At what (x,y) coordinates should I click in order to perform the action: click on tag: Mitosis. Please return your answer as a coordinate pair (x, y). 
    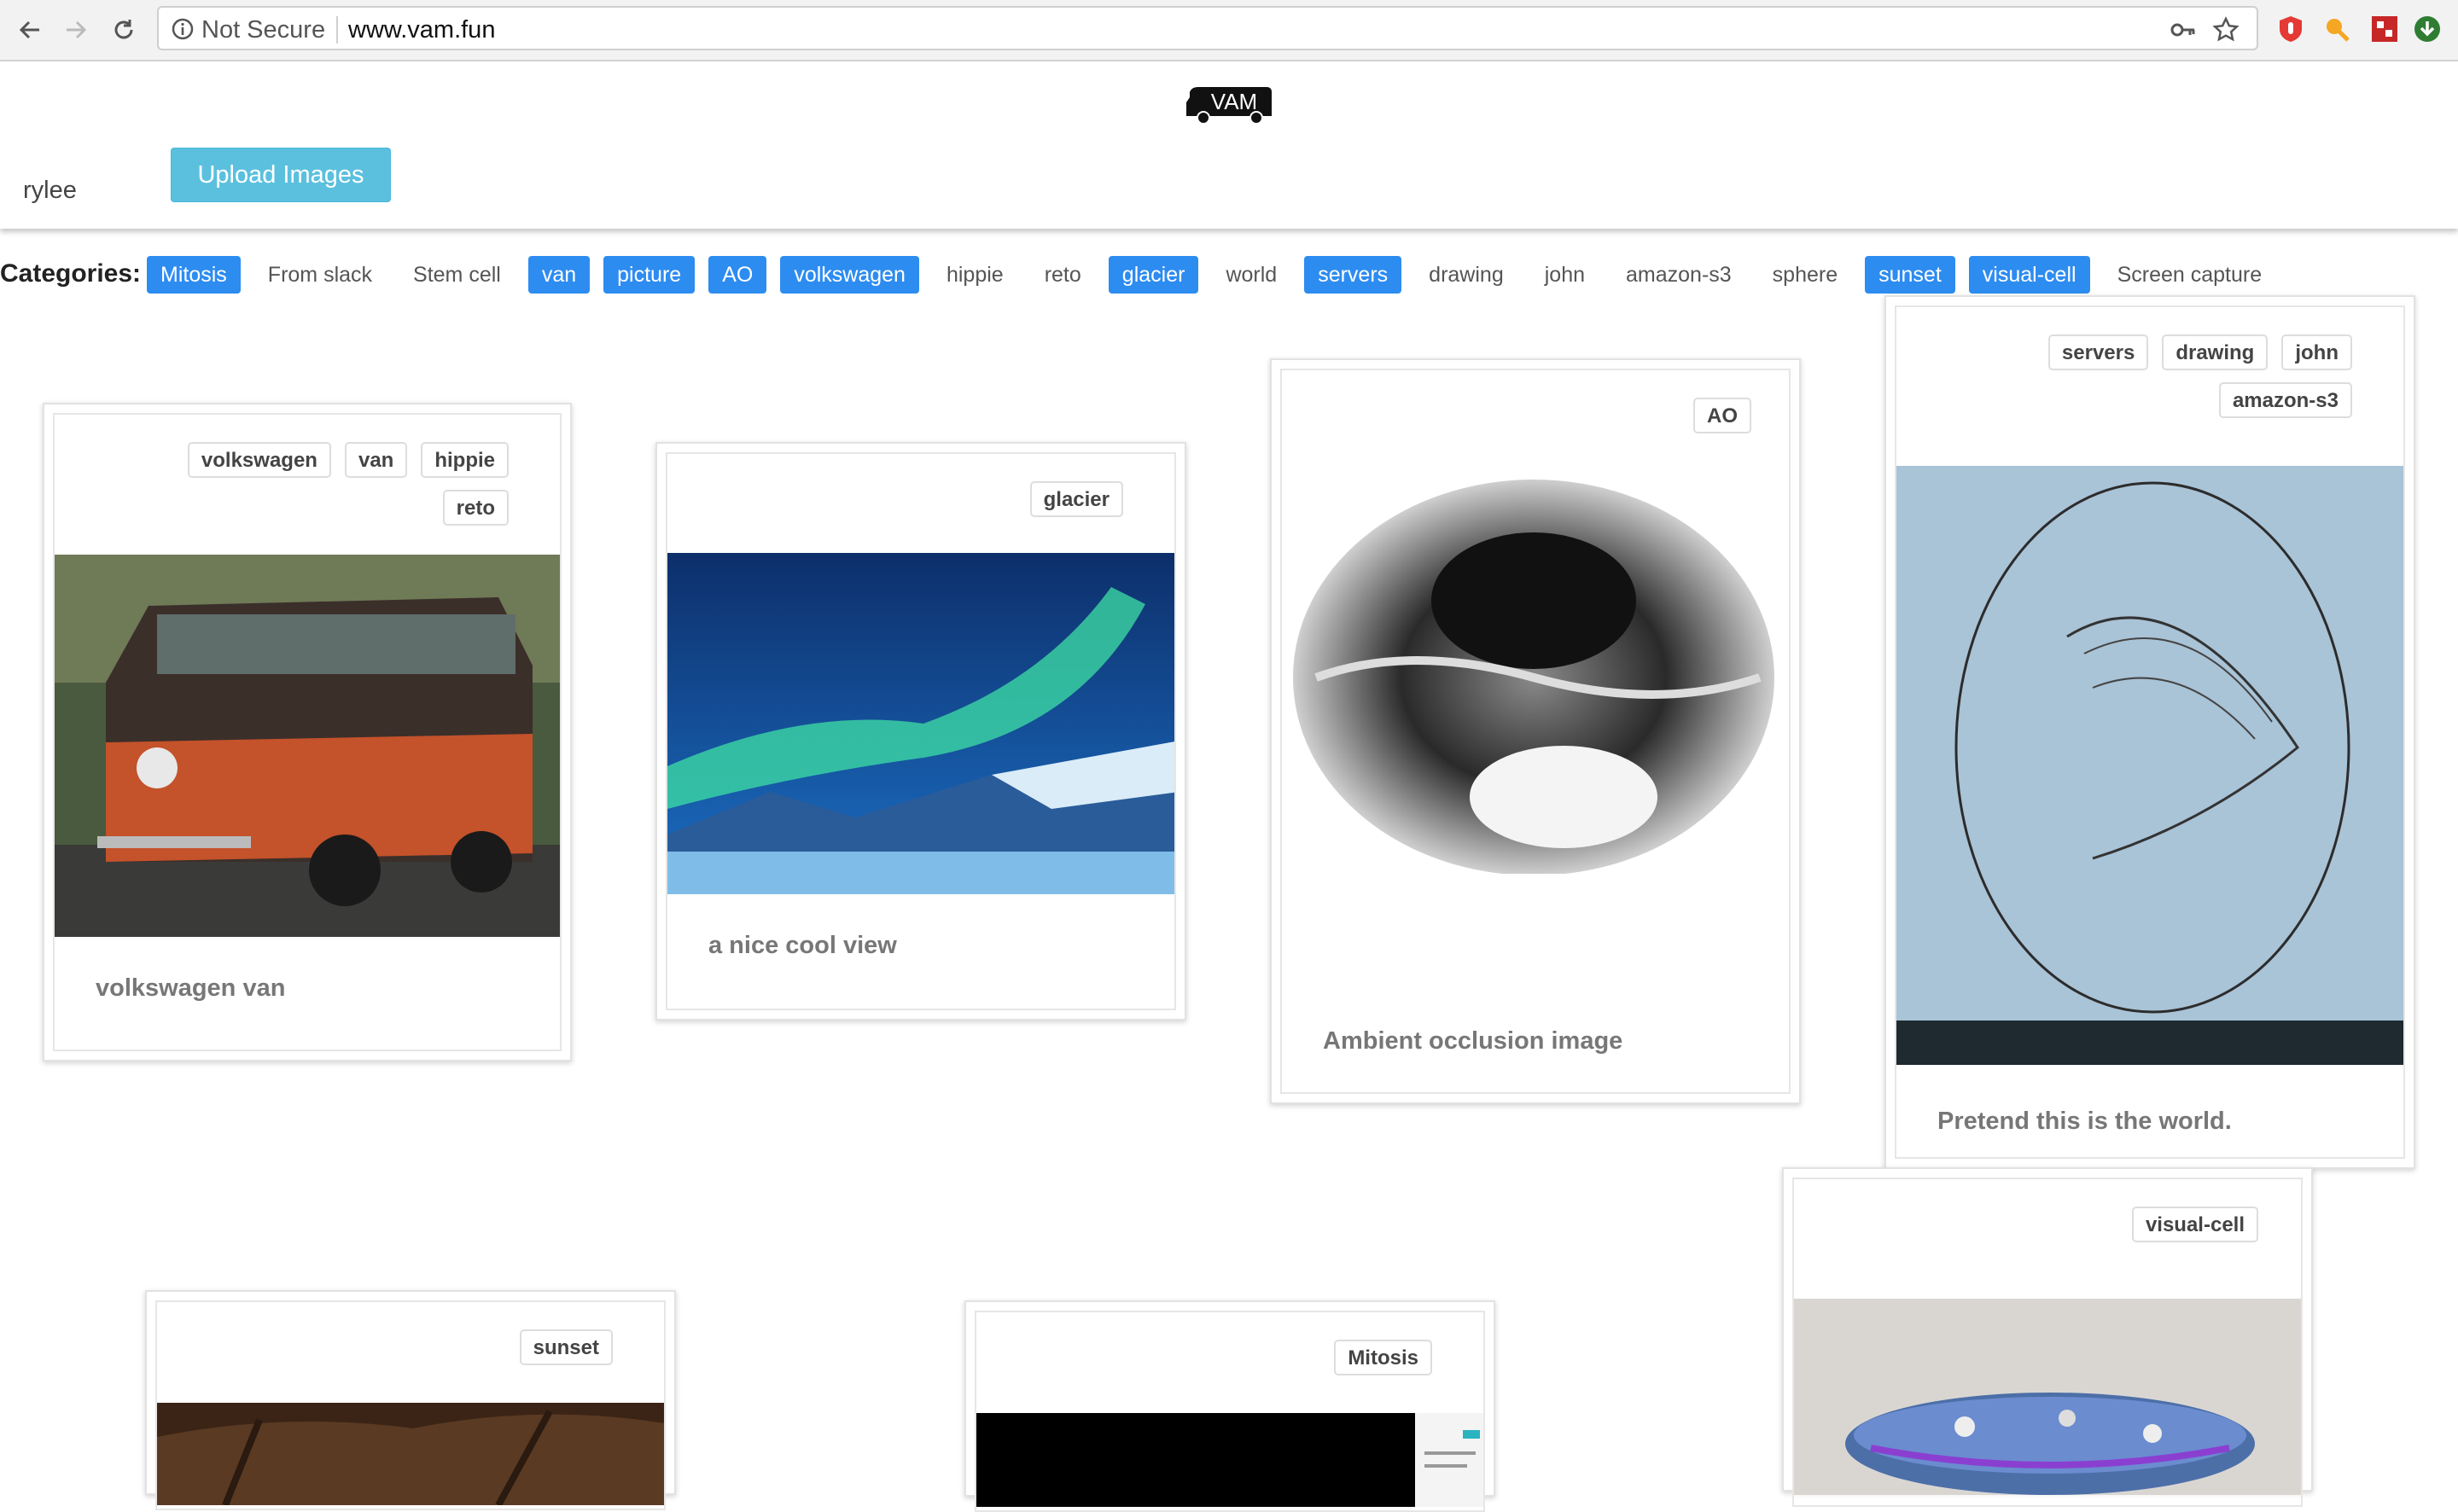
    Looking at the image, I should click on (1383, 1357).